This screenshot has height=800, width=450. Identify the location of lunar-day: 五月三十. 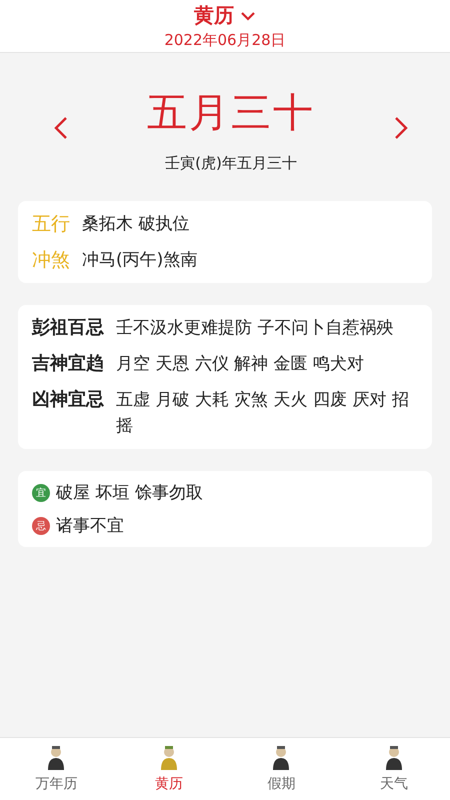
(231, 112).